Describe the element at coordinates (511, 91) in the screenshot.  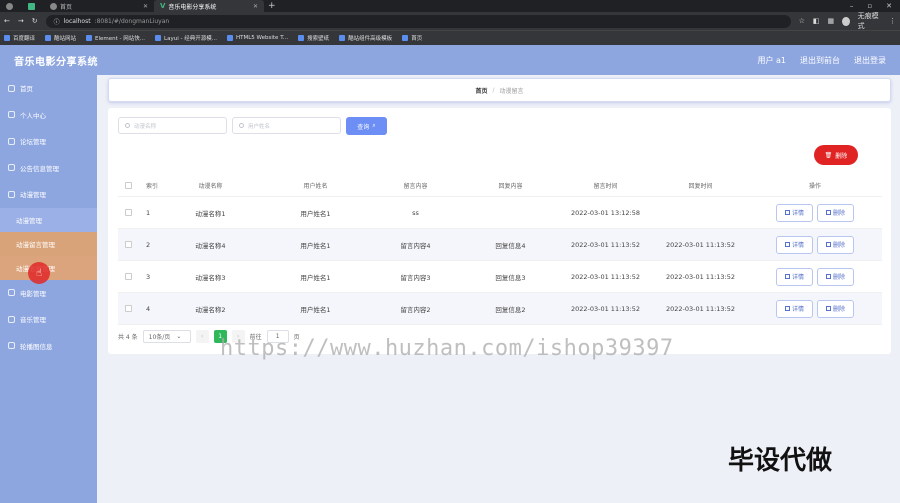
I see `breadcrumb-current: 动漫留言` at that location.